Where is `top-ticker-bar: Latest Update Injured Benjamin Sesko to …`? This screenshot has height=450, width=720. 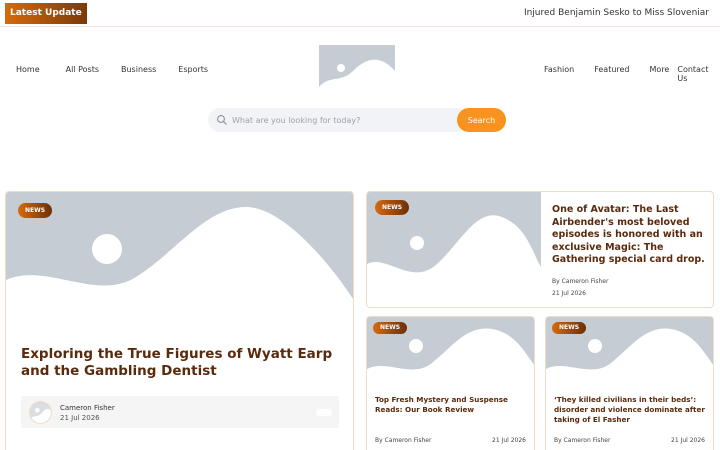
top-ticker-bar: Latest Update Injured Benjamin Sesko to … is located at coordinates (360, 13).